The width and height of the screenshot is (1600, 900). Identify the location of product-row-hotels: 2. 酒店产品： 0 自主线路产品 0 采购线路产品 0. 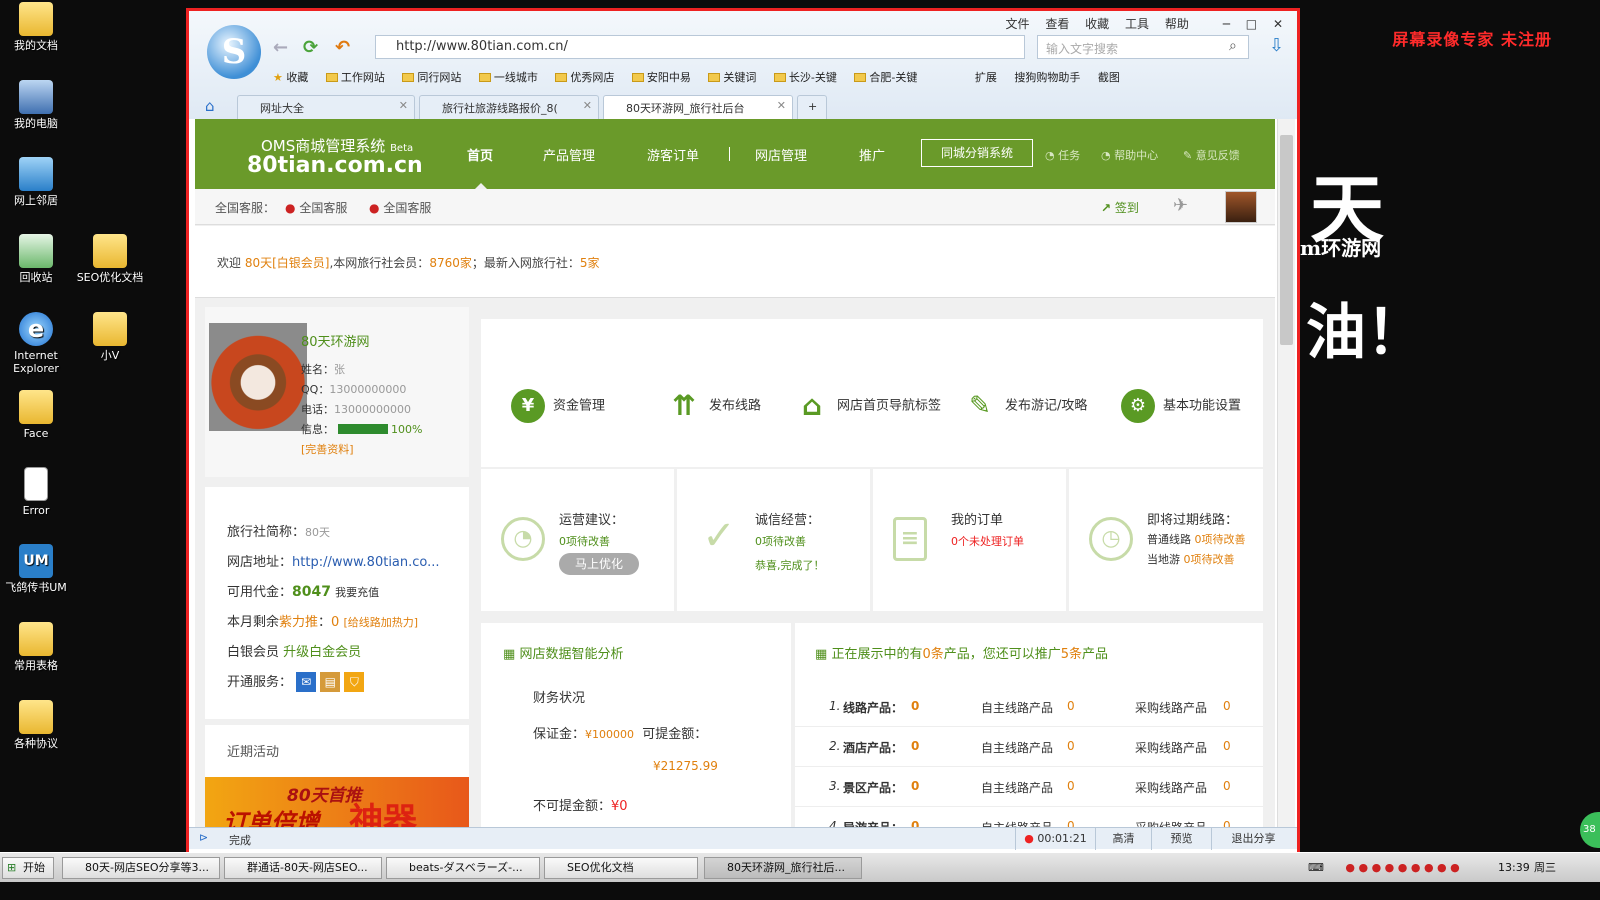
(1029, 747).